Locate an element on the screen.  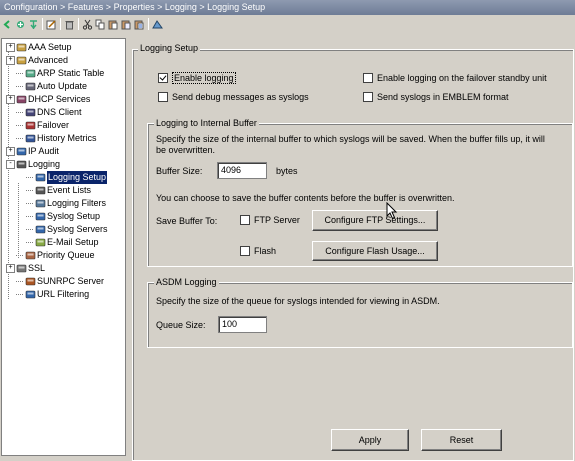
tree-item-ip-audit: + IP Audit is located at coordinates (32, 151).